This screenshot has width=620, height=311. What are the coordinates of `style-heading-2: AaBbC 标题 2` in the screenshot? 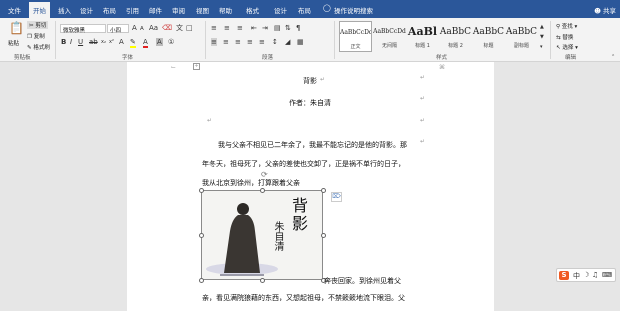 It's located at (455, 36).